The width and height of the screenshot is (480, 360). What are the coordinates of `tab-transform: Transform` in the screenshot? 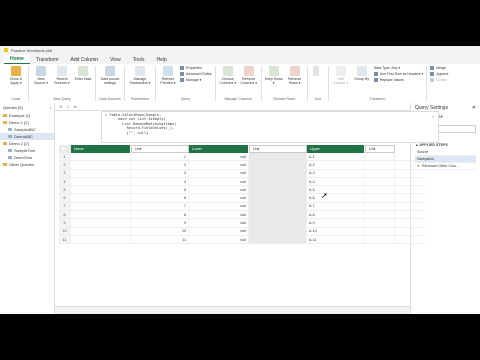 It's located at (47, 60).